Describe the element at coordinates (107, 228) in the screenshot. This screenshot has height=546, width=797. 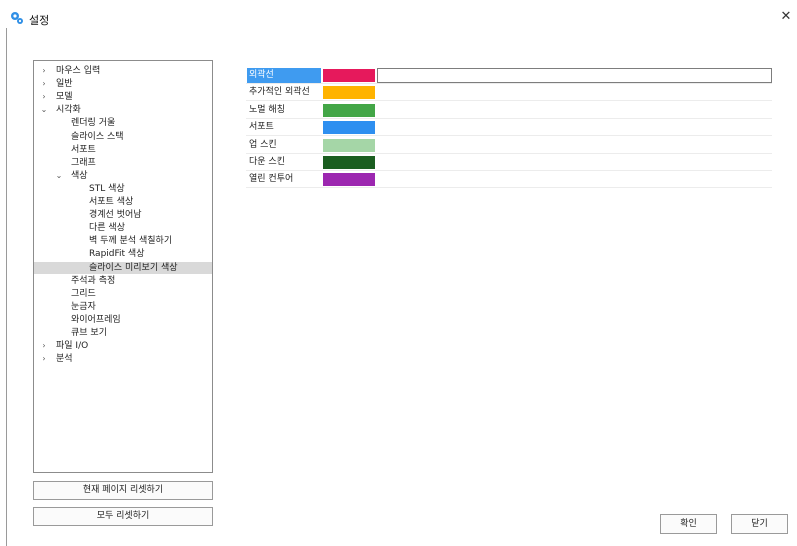
I see `tree-item-label: 다른 색상` at that location.